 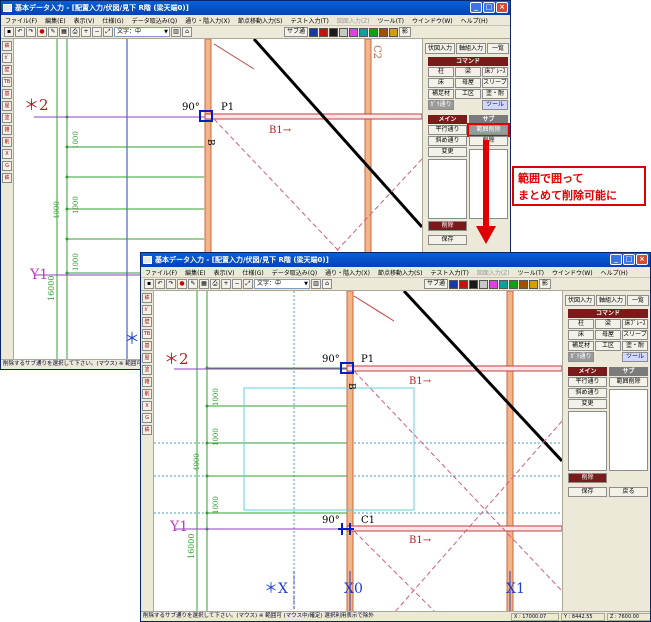 What do you see at coordinates (147, 346) in the screenshot?
I see `base-tool-icon: 基` at bounding box center [147, 346].